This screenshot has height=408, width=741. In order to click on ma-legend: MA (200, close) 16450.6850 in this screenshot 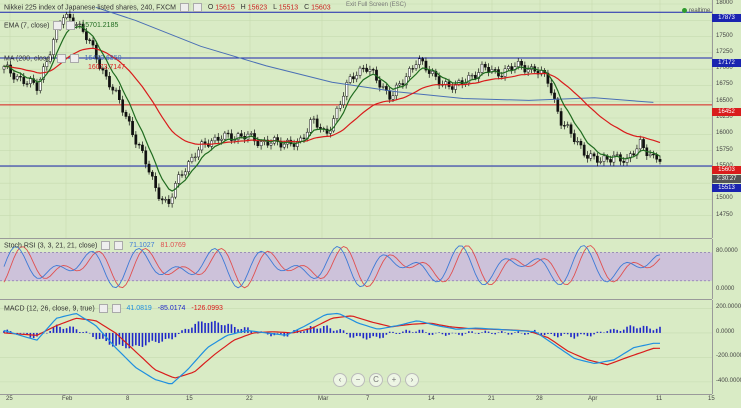, I will do `click(62, 58)`.